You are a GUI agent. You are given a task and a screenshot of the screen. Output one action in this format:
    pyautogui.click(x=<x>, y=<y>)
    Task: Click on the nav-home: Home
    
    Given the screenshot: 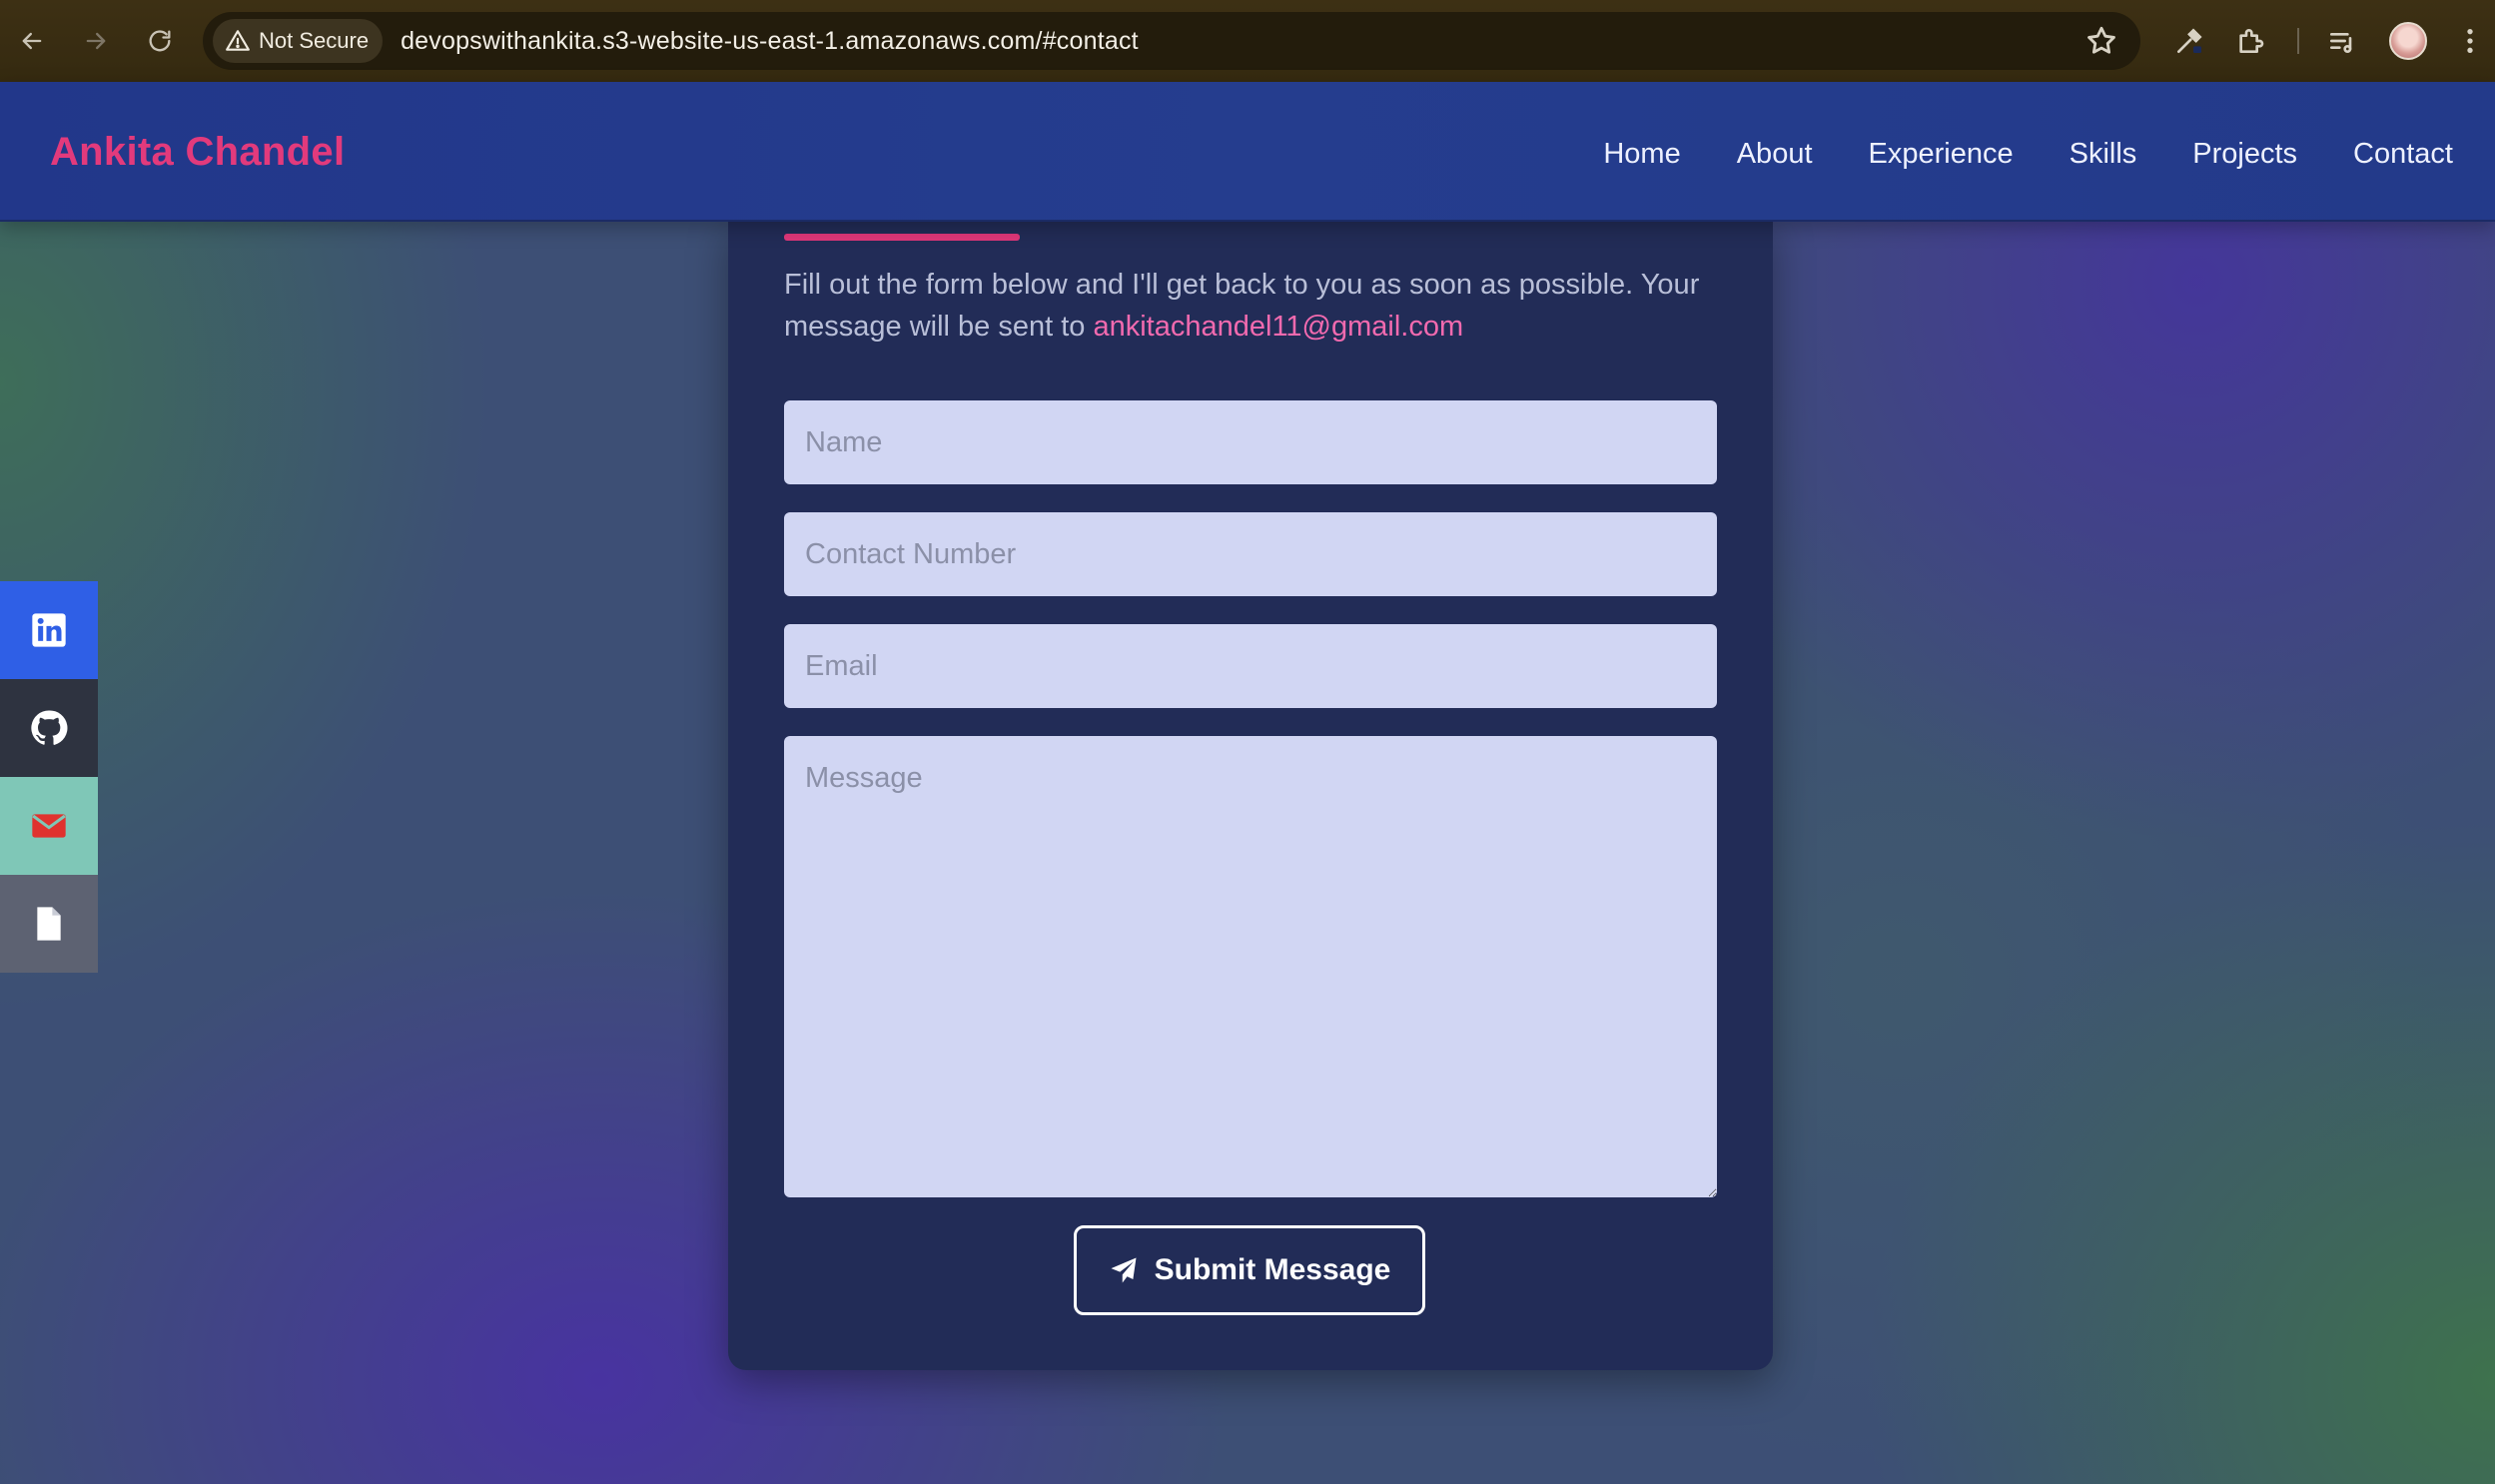 What is the action you would take?
    pyautogui.click(x=1641, y=154)
    